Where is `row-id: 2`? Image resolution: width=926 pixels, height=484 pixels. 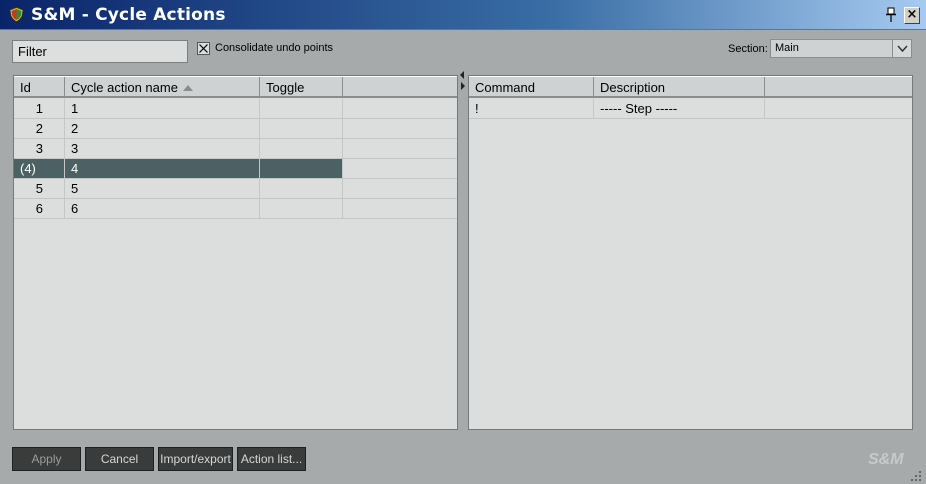 row-id: 2 is located at coordinates (39, 128).